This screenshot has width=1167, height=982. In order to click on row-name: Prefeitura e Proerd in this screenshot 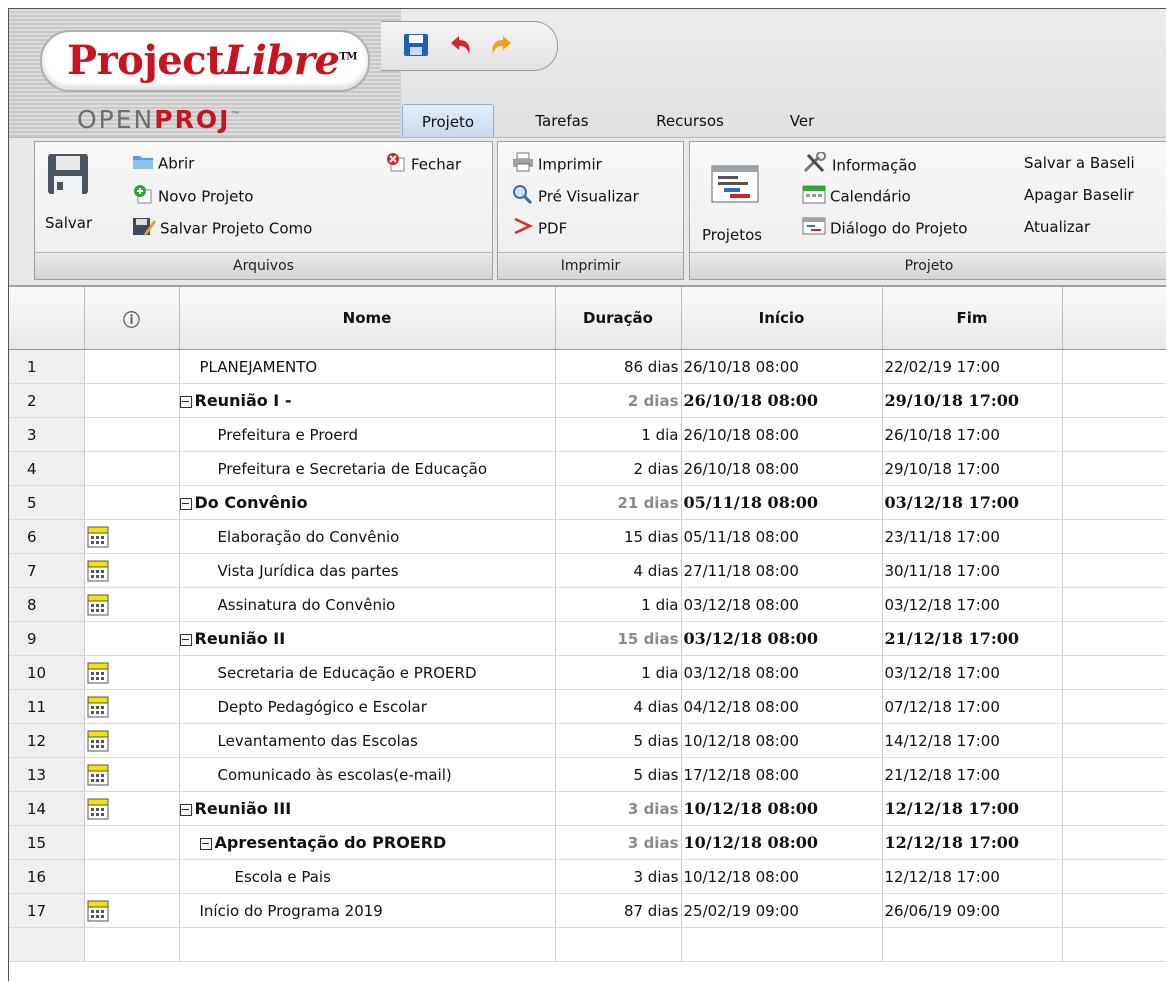, I will do `click(367, 434)`.